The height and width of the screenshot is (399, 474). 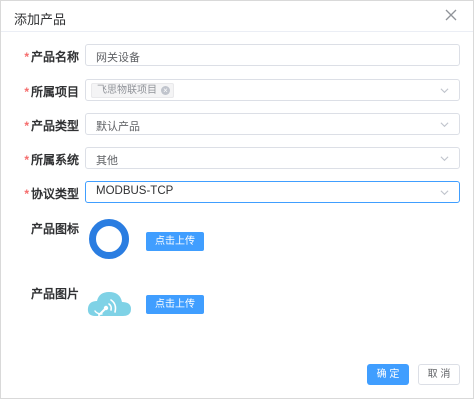 I want to click on protocol-select: MODBUS-TCP, so click(x=272, y=192).